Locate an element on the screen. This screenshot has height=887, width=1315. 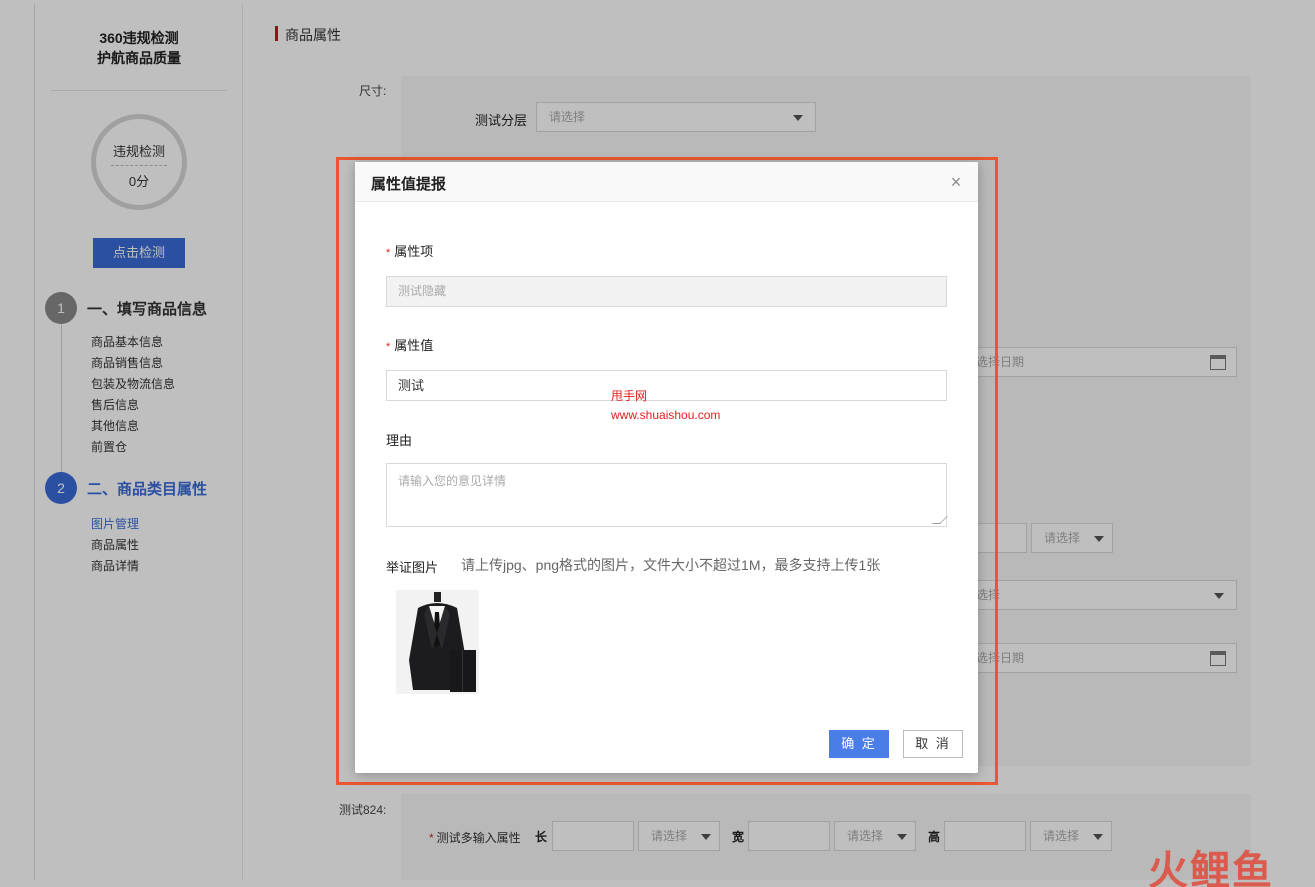
attr-item-label: * 属性项 is located at coordinates (409, 250).